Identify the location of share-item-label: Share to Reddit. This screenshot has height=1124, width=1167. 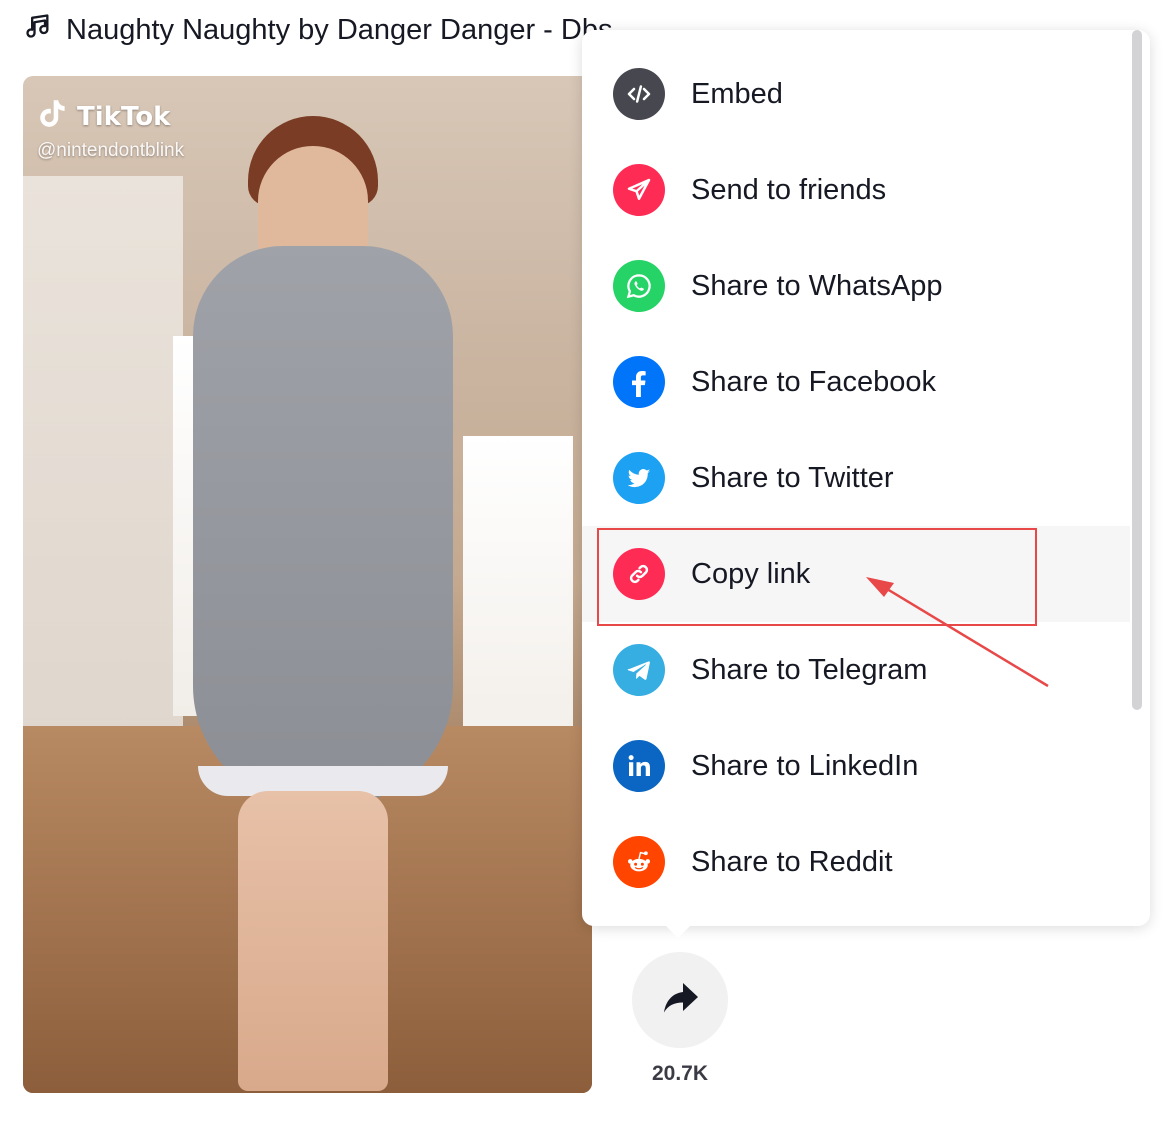
(792, 861).